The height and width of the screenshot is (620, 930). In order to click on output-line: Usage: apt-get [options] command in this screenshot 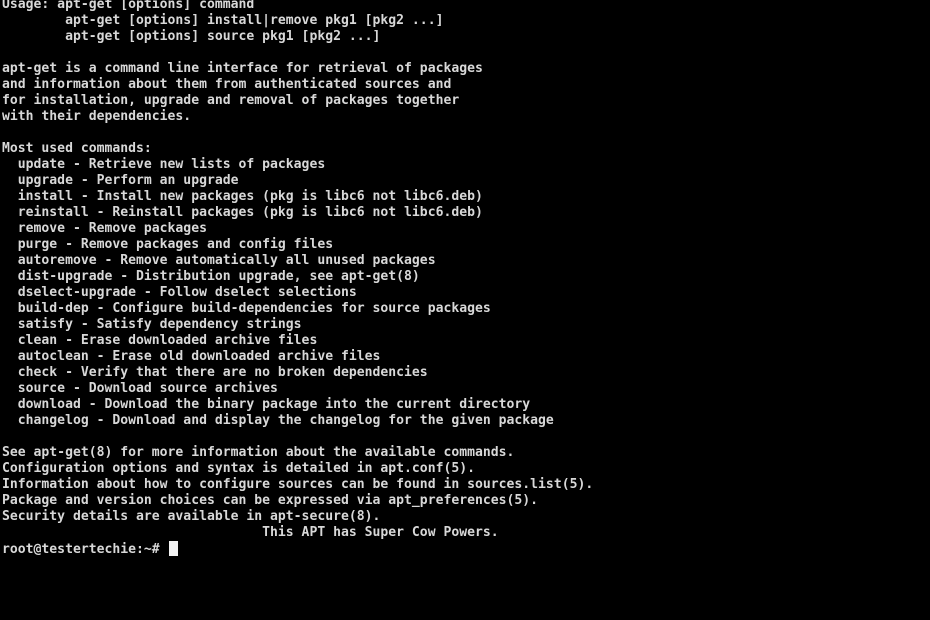, I will do `click(128, 6)`.